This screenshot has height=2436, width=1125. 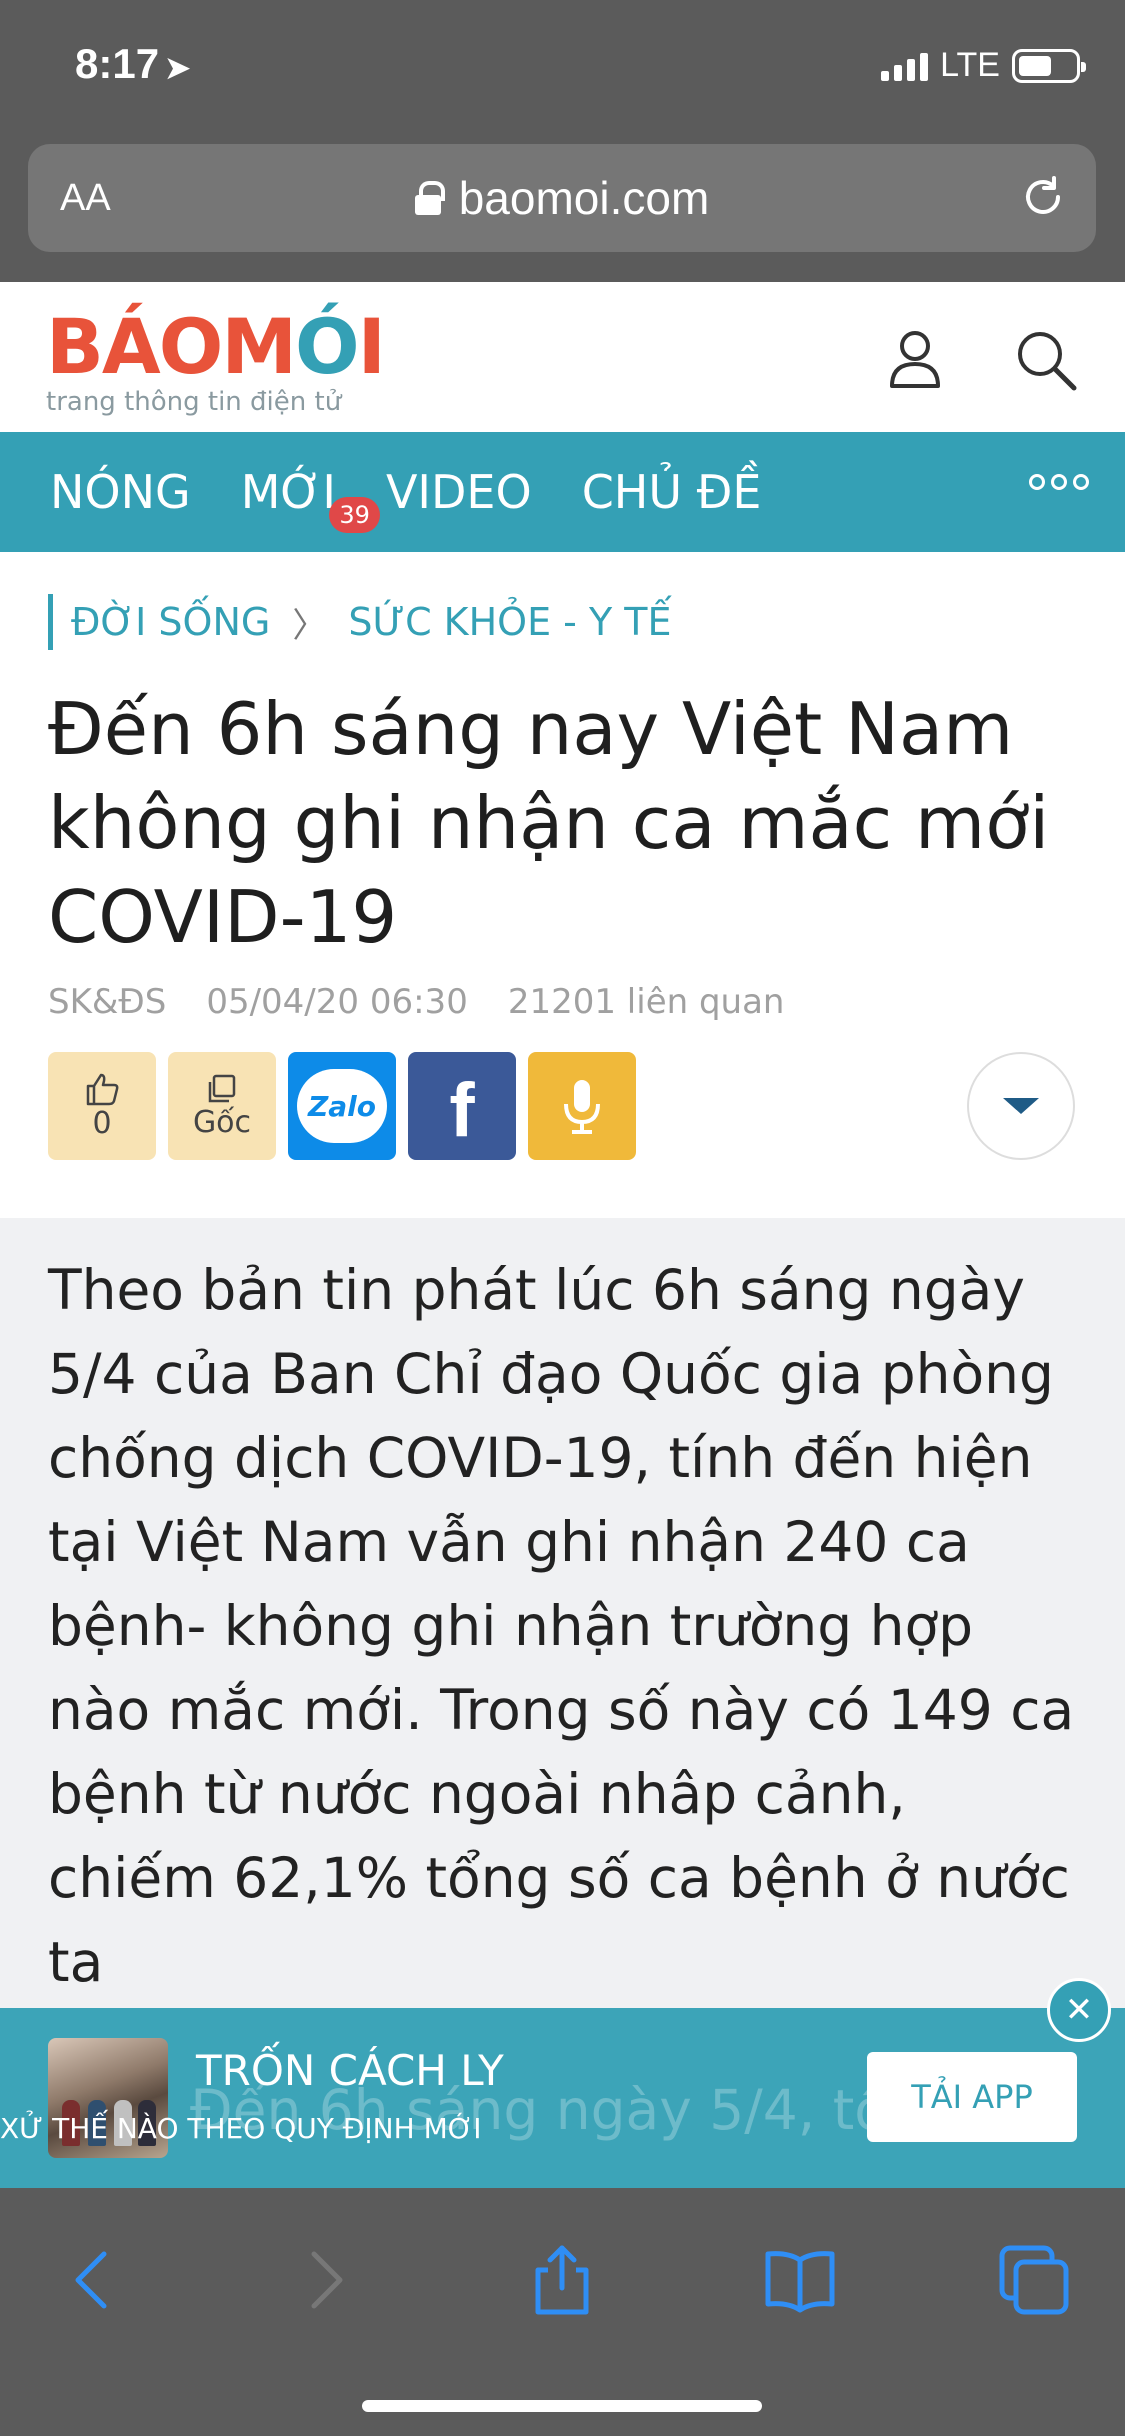 I want to click on carrier-label: LTE, so click(x=970, y=65).